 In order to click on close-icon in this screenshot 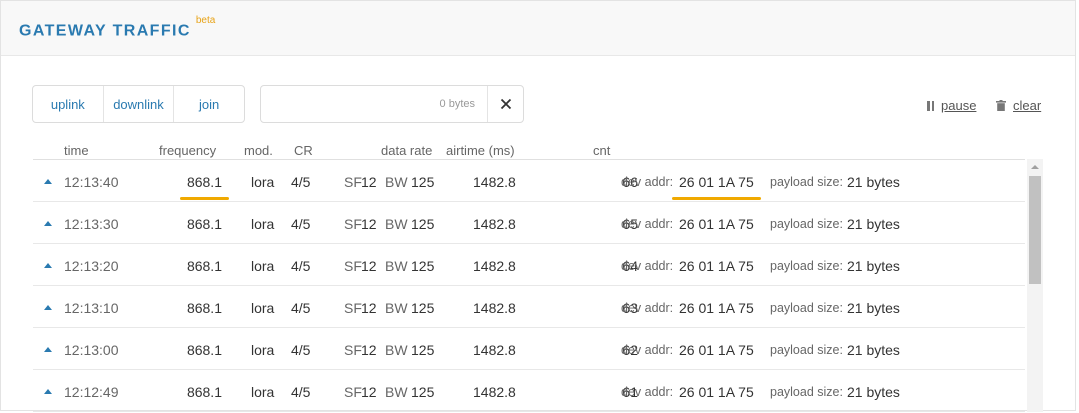, I will do `click(505, 104)`.